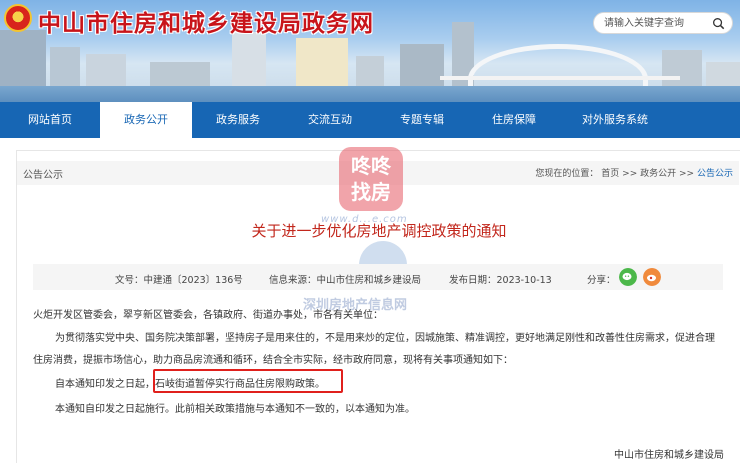 This screenshot has height=463, width=740. Describe the element at coordinates (610, 174) in the screenshot. I see `breadcrumb-home: 首页` at that location.